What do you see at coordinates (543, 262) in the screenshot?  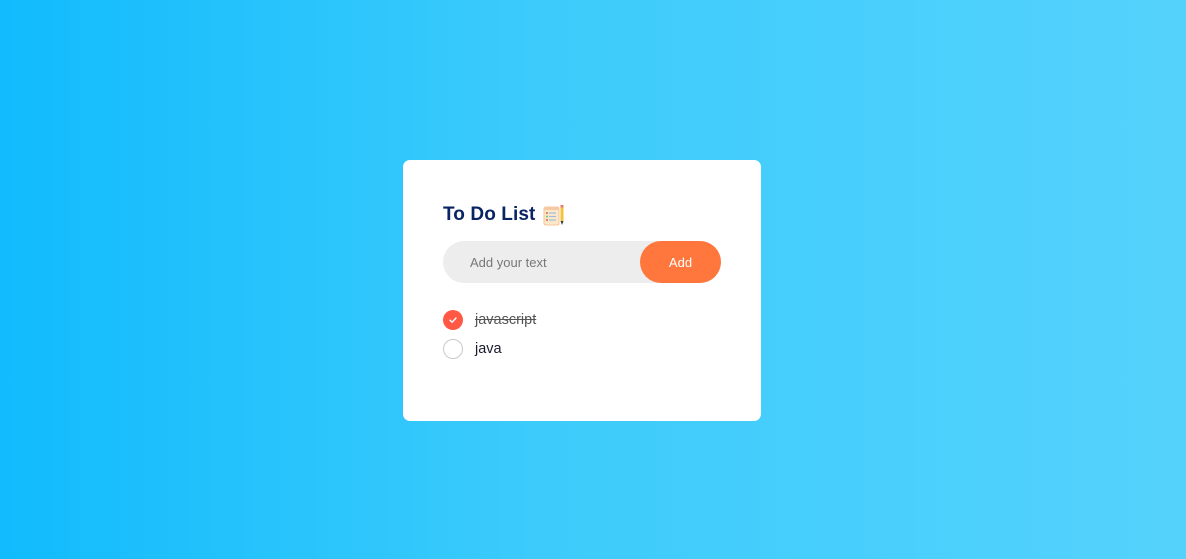 I see `task-input` at bounding box center [543, 262].